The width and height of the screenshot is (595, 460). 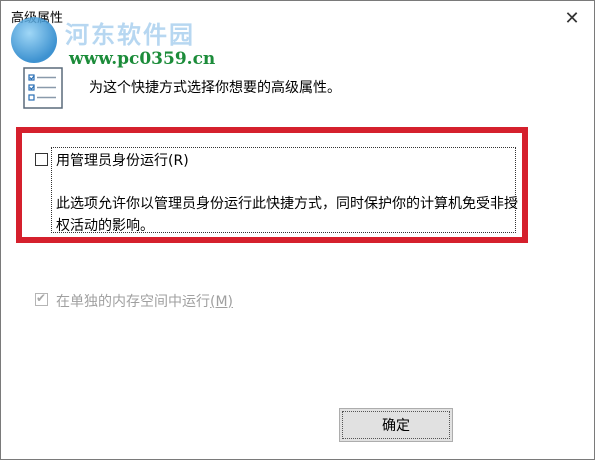 What do you see at coordinates (142, 59) in the screenshot?
I see `watermark-url: www.pc0359.cn` at bounding box center [142, 59].